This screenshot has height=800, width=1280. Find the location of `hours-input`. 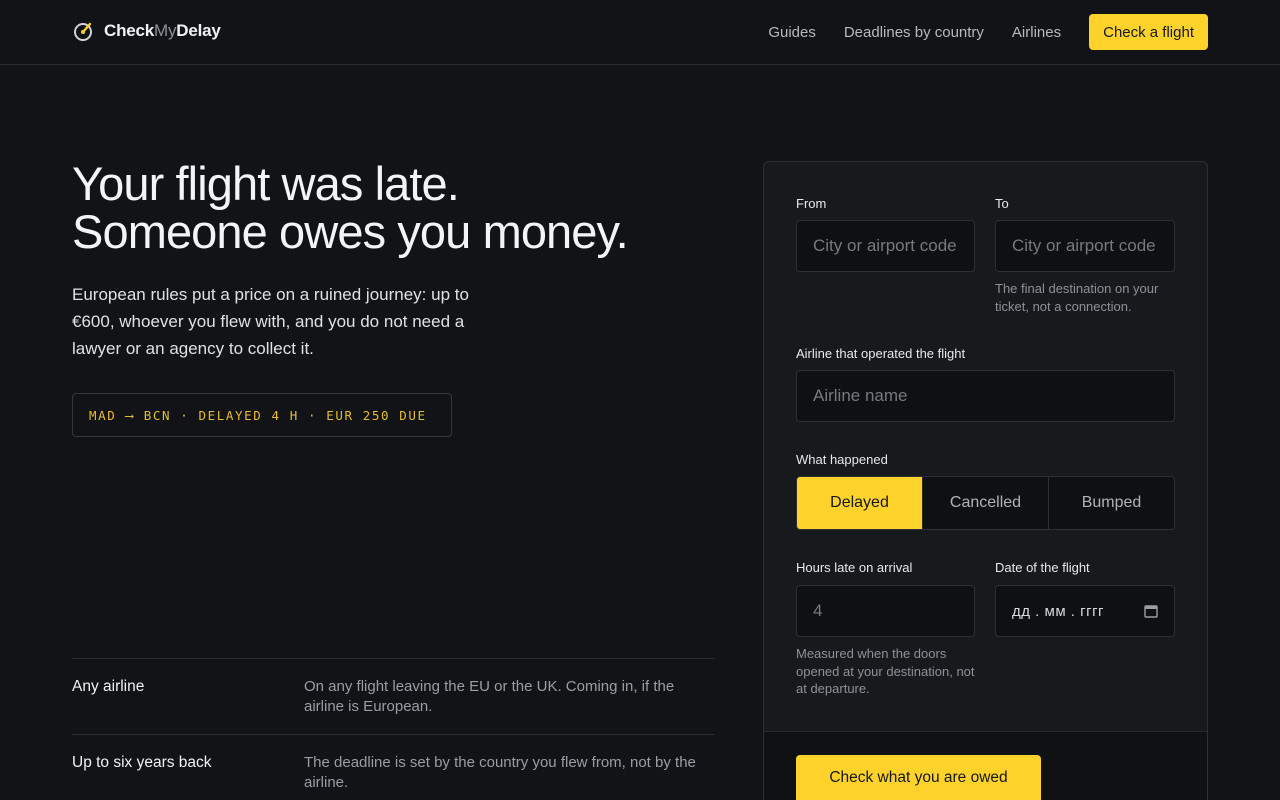

hours-input is located at coordinates (885, 611).